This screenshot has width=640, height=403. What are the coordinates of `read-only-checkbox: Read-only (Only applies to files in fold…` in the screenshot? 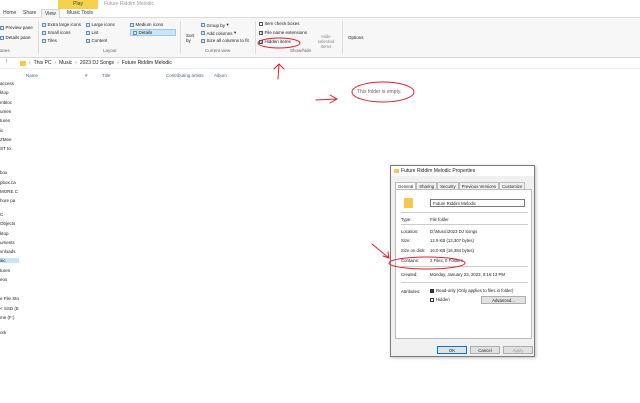 It's located at (471, 290).